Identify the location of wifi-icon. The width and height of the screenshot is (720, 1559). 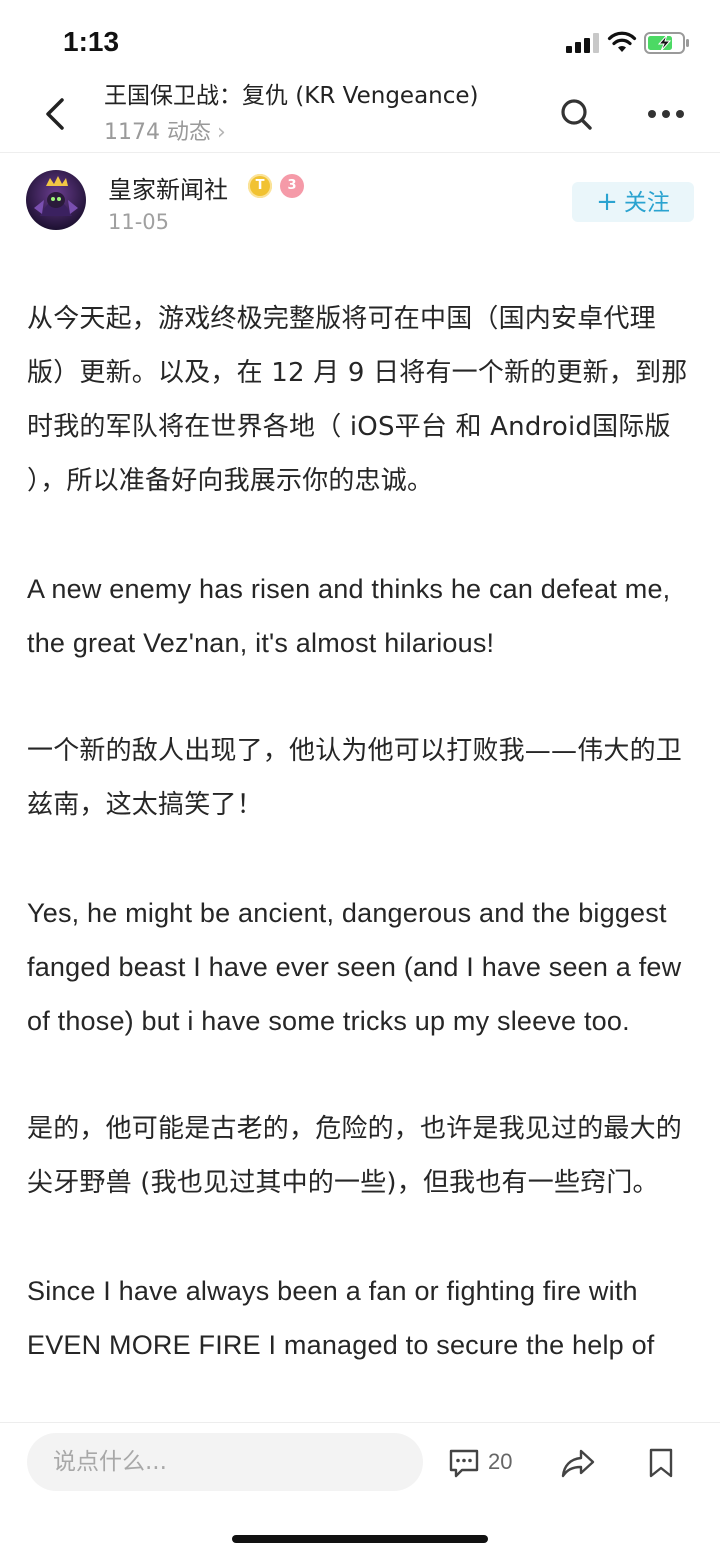
(622, 41).